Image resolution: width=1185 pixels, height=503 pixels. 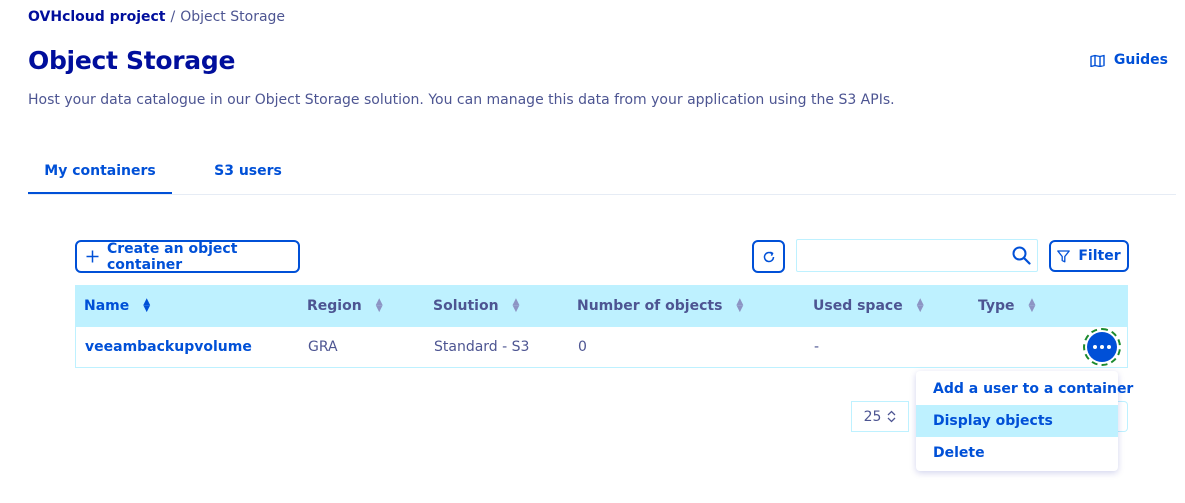 What do you see at coordinates (1017, 421) in the screenshot?
I see `menu-item-display-objects: Display objects` at bounding box center [1017, 421].